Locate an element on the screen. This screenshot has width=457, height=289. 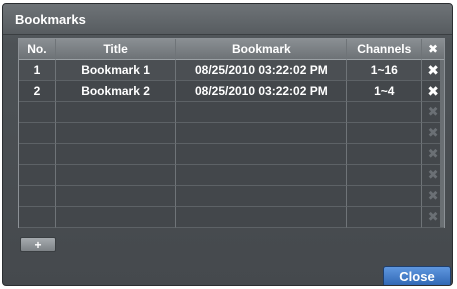
close-button: Close is located at coordinates (417, 275).